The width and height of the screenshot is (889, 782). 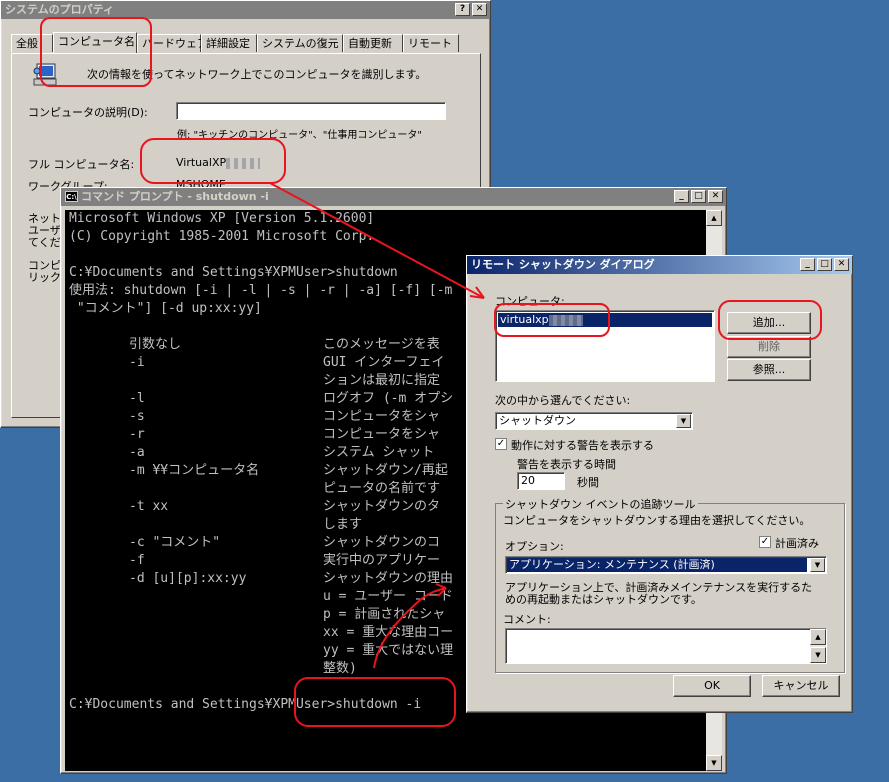 What do you see at coordinates (60, 9) in the screenshot?
I see `window-title: システムのプロパティ` at bounding box center [60, 9].